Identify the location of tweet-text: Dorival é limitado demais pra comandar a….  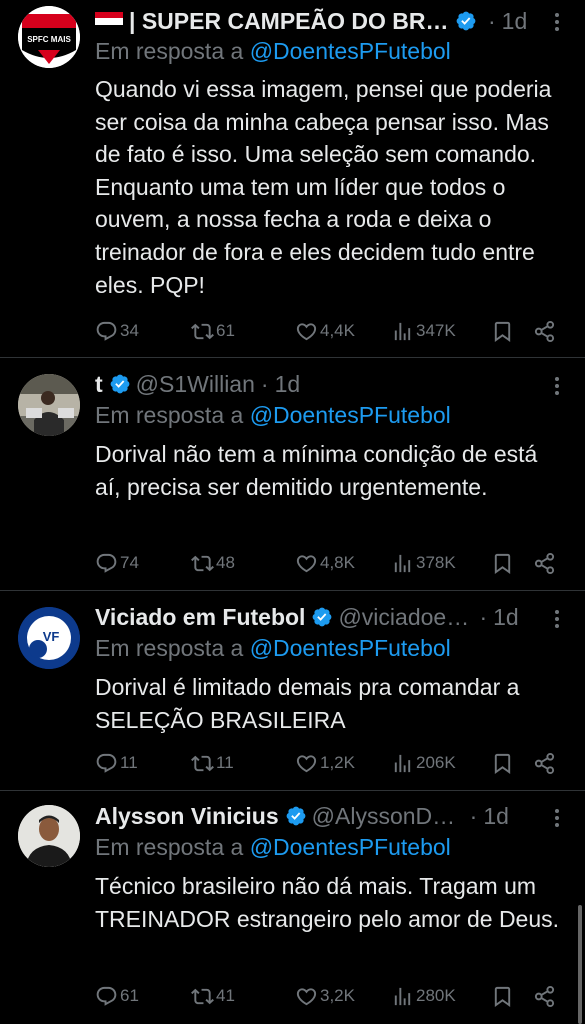
(307, 703).